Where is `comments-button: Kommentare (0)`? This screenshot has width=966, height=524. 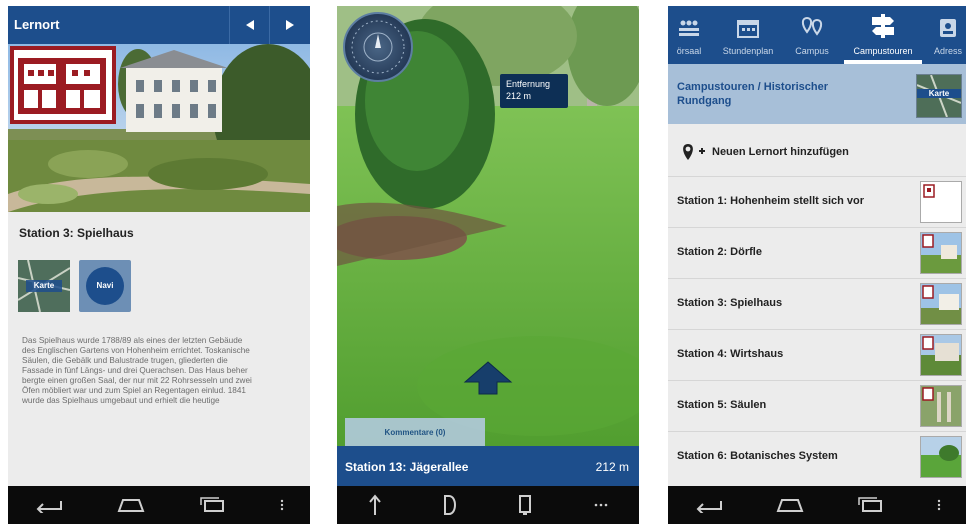
comments-button: Kommentare (0) is located at coordinates (415, 432).